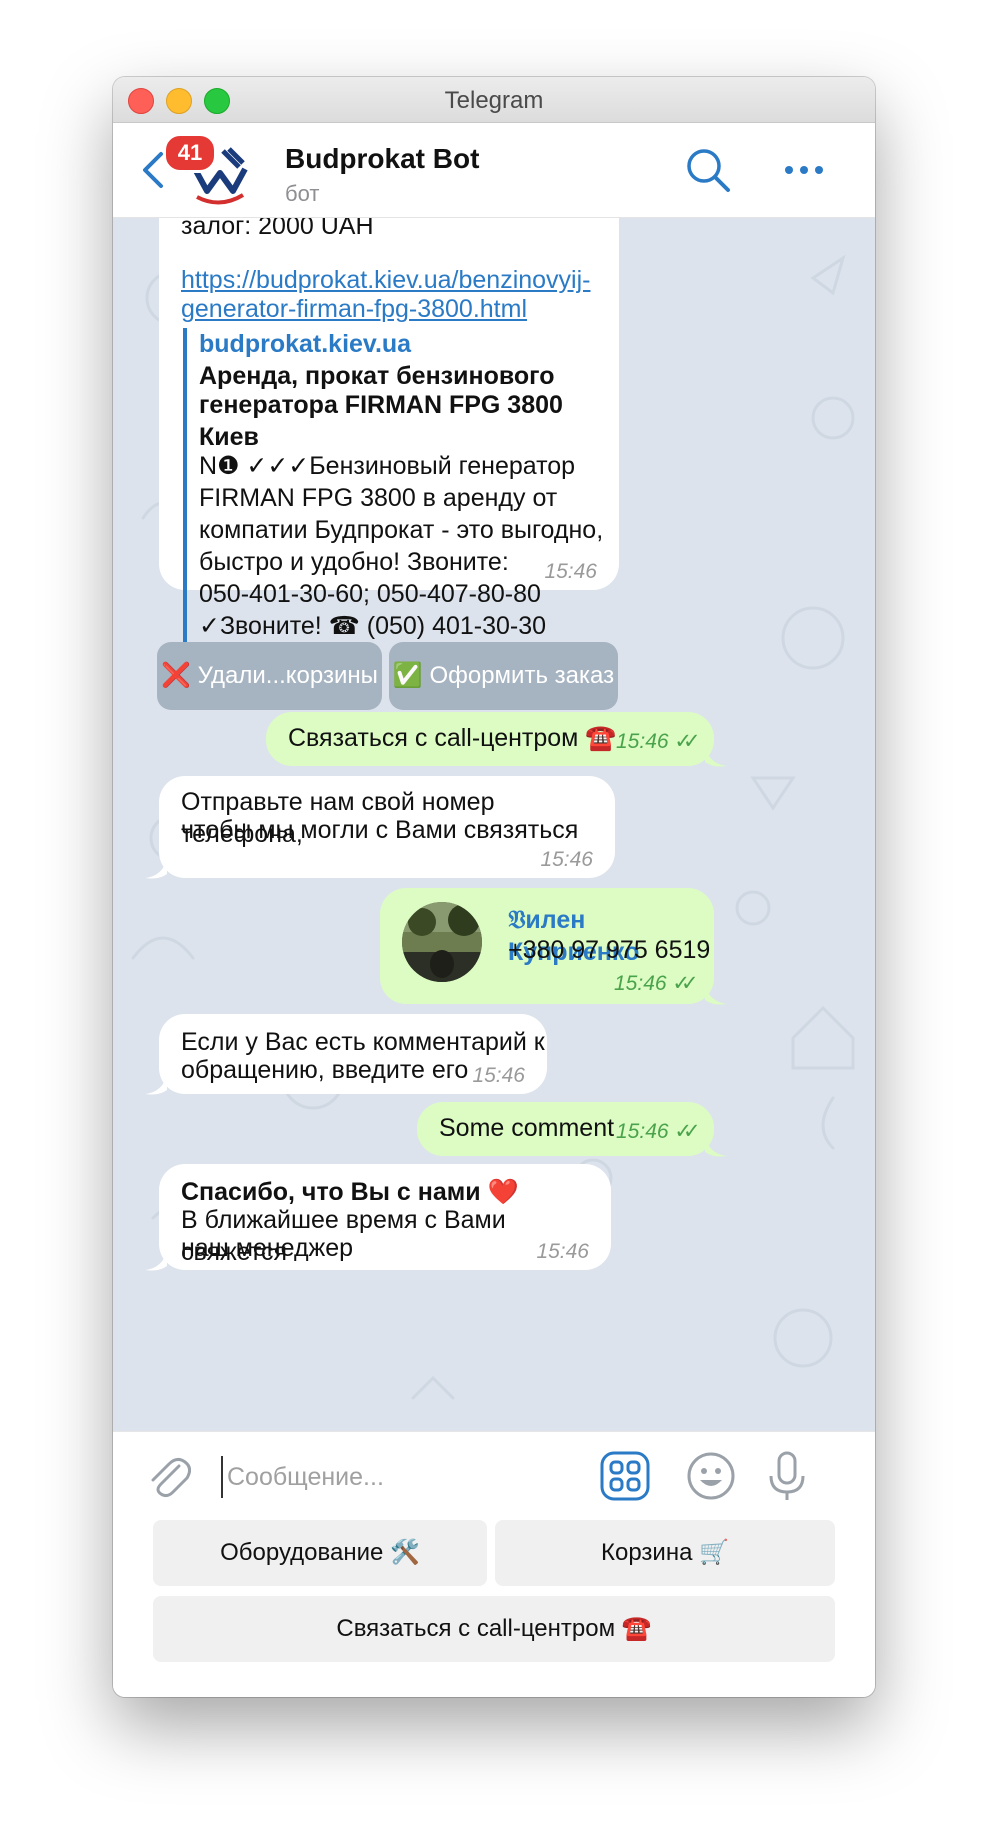 The height and width of the screenshot is (1842, 984). I want to click on deposit-text: залог: 2000 UAH, so click(277, 229).